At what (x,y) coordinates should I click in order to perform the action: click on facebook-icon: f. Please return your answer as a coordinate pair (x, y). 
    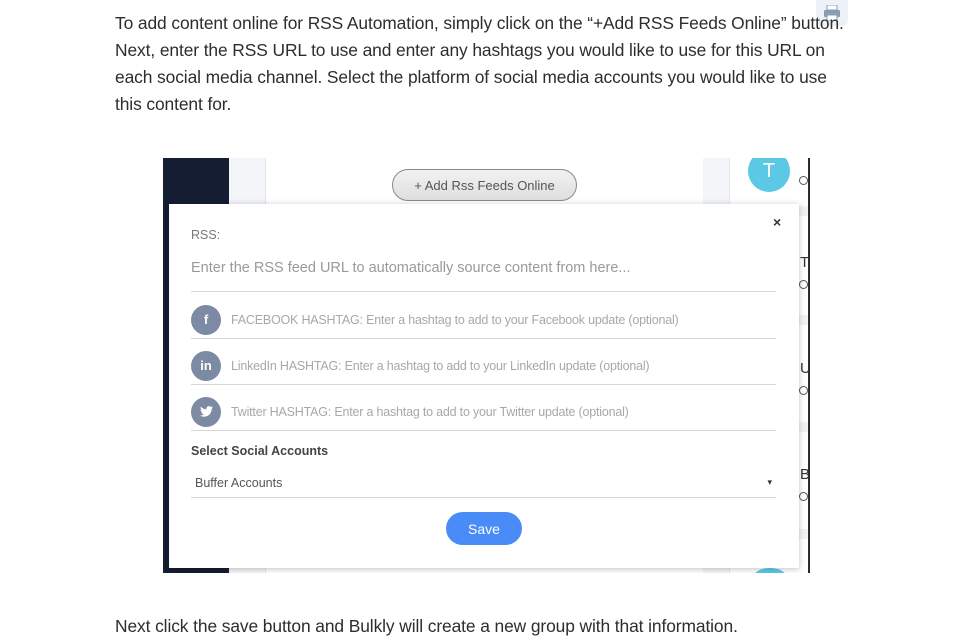
    Looking at the image, I should click on (206, 319).